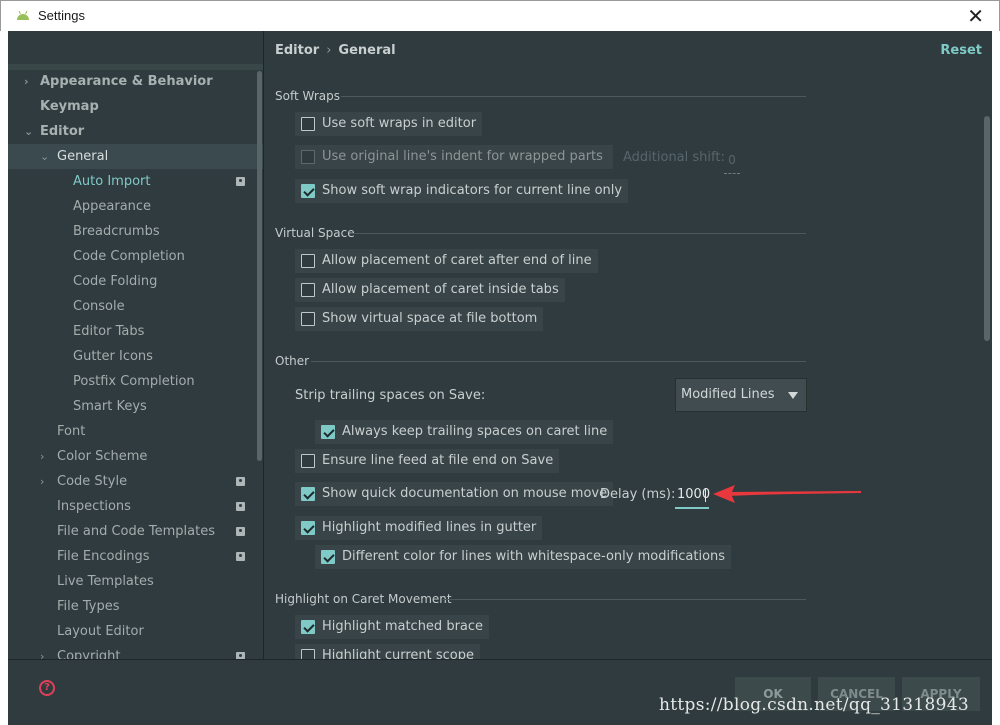 The image size is (1000, 725). What do you see at coordinates (62, 131) in the screenshot?
I see `sidebar-item-label: Editor` at bounding box center [62, 131].